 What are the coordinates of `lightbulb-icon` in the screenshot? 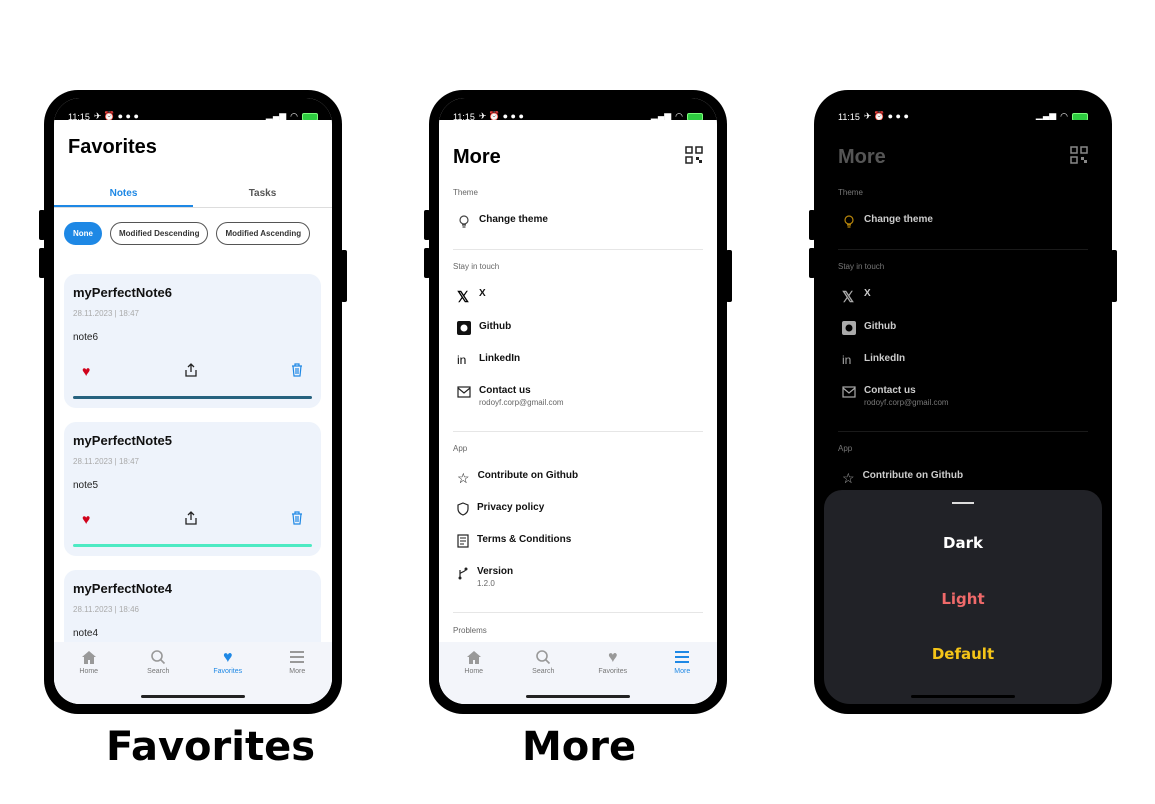 It's located at (464, 223).